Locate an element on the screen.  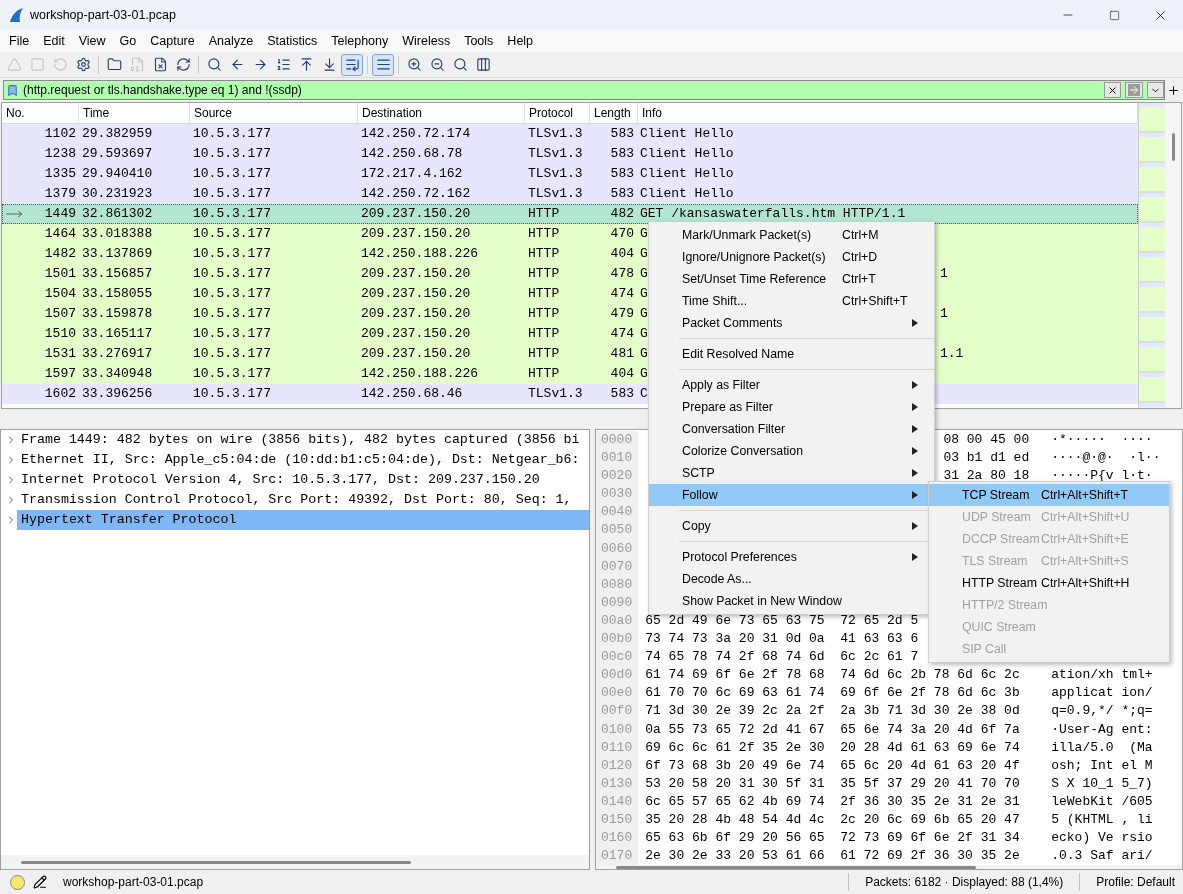
bookmark-icon is located at coordinates (12, 90).